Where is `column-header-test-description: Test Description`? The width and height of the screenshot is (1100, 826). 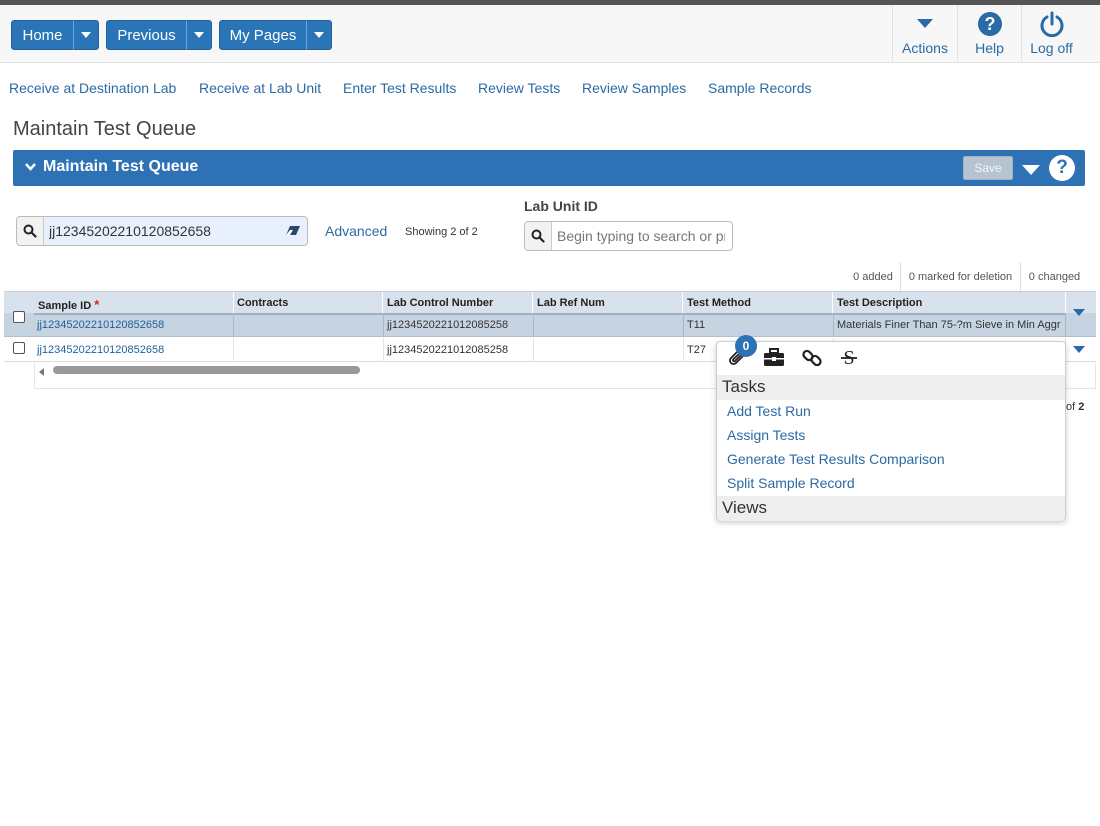
column-header-test-description: Test Description is located at coordinates (949, 303).